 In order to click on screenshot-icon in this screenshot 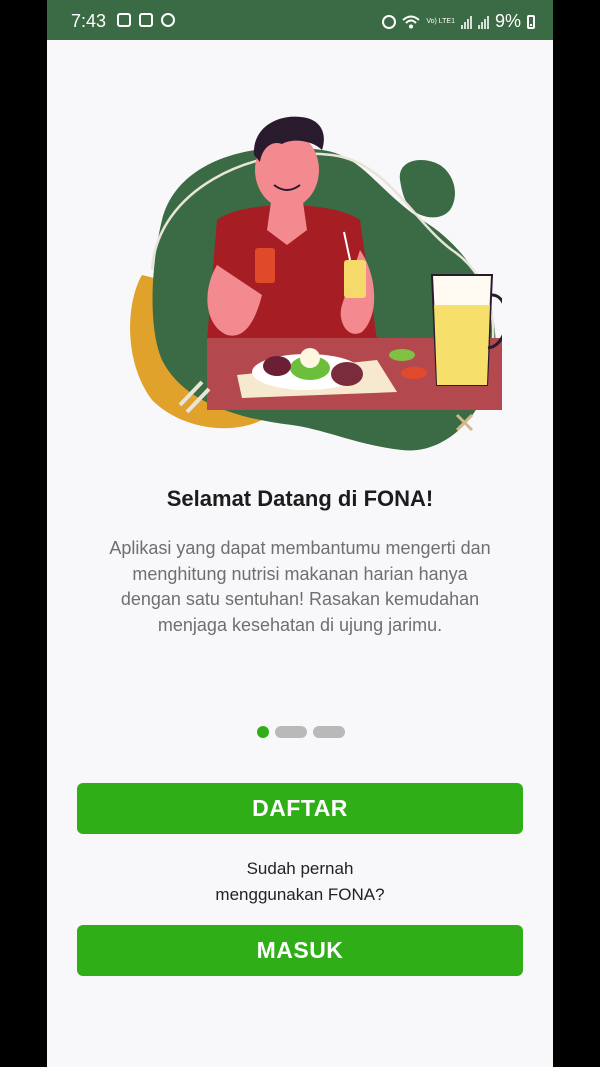, I will do `click(124, 20)`.